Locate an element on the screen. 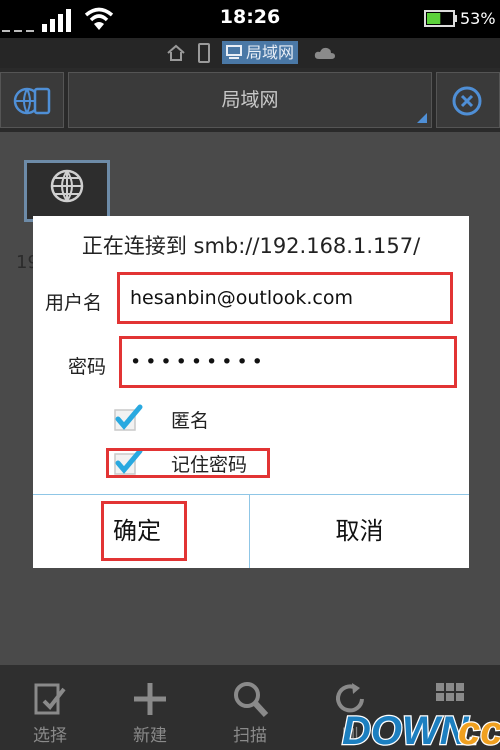  scan-button: 扫描 is located at coordinates (250, 707).